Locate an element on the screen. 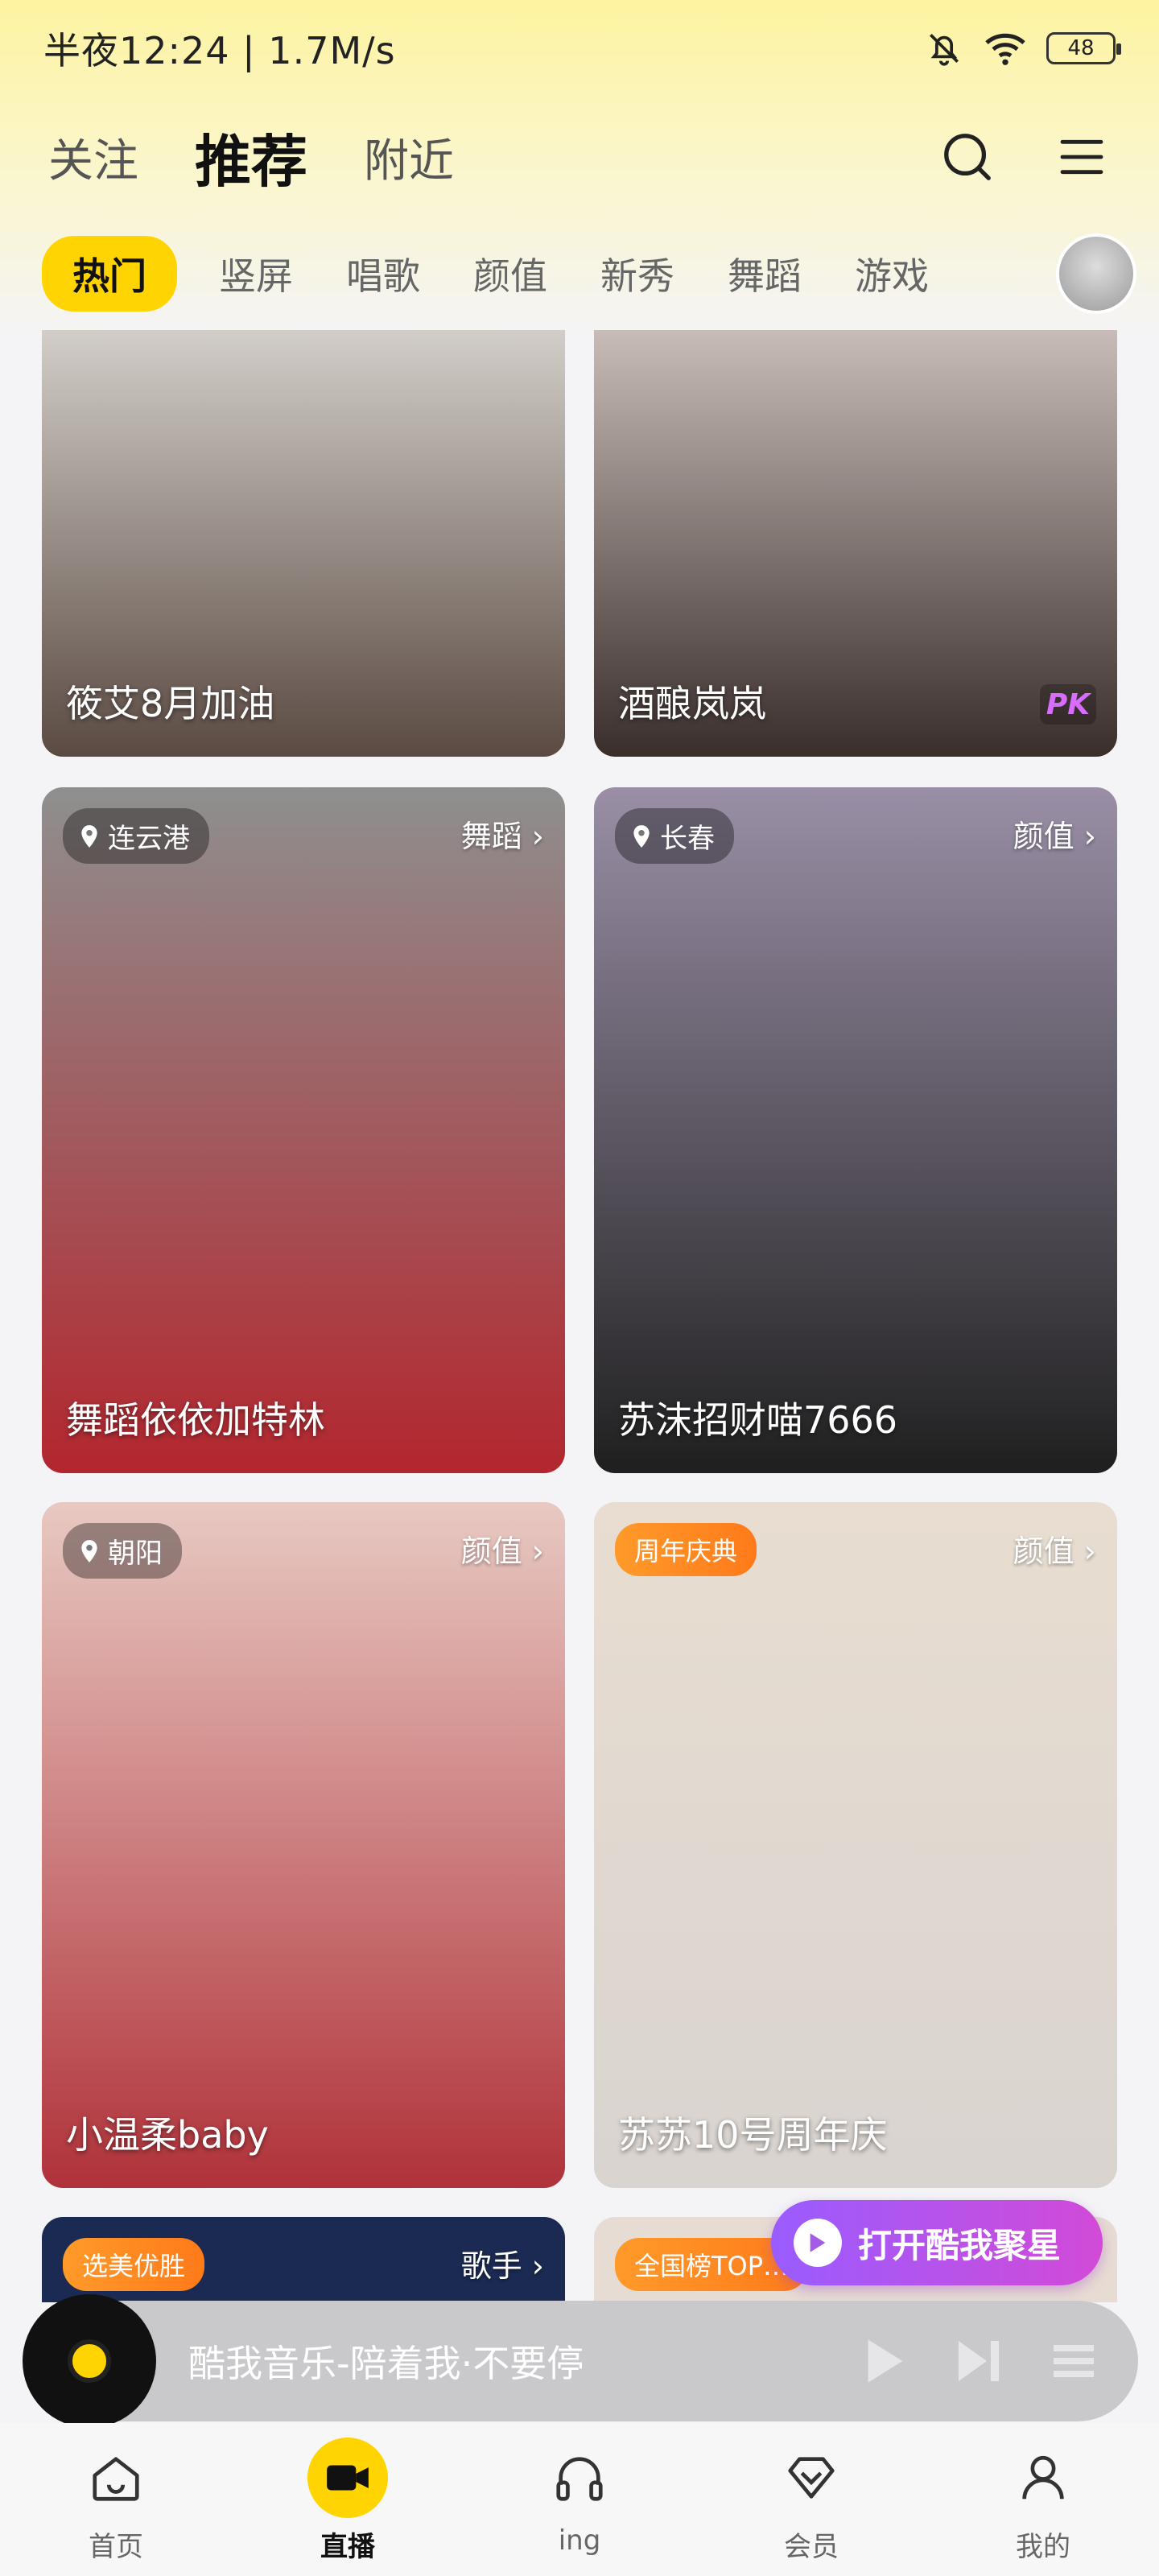  streamer-name: 筱艾8月加油 is located at coordinates (170, 703).